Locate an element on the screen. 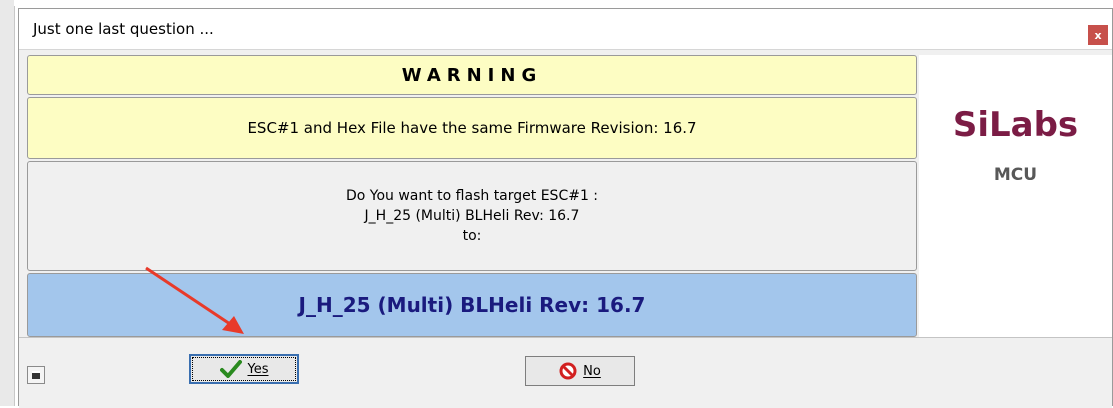  minimize-small-button is located at coordinates (36, 375).